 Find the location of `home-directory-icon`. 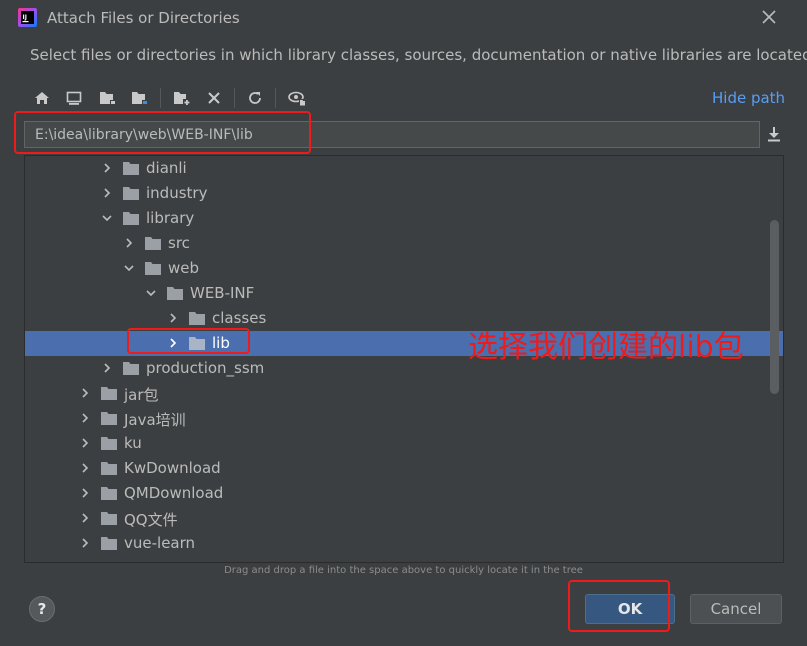

home-directory-icon is located at coordinates (42, 98).